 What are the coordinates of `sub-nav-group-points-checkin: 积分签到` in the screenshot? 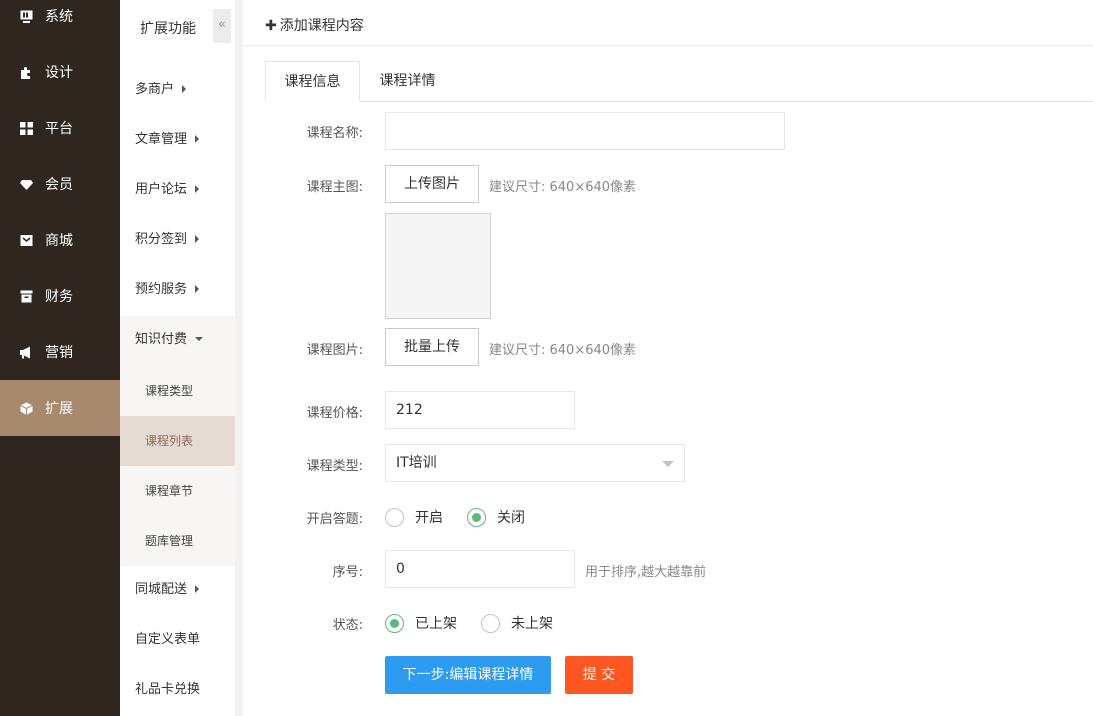 It's located at (177, 240).